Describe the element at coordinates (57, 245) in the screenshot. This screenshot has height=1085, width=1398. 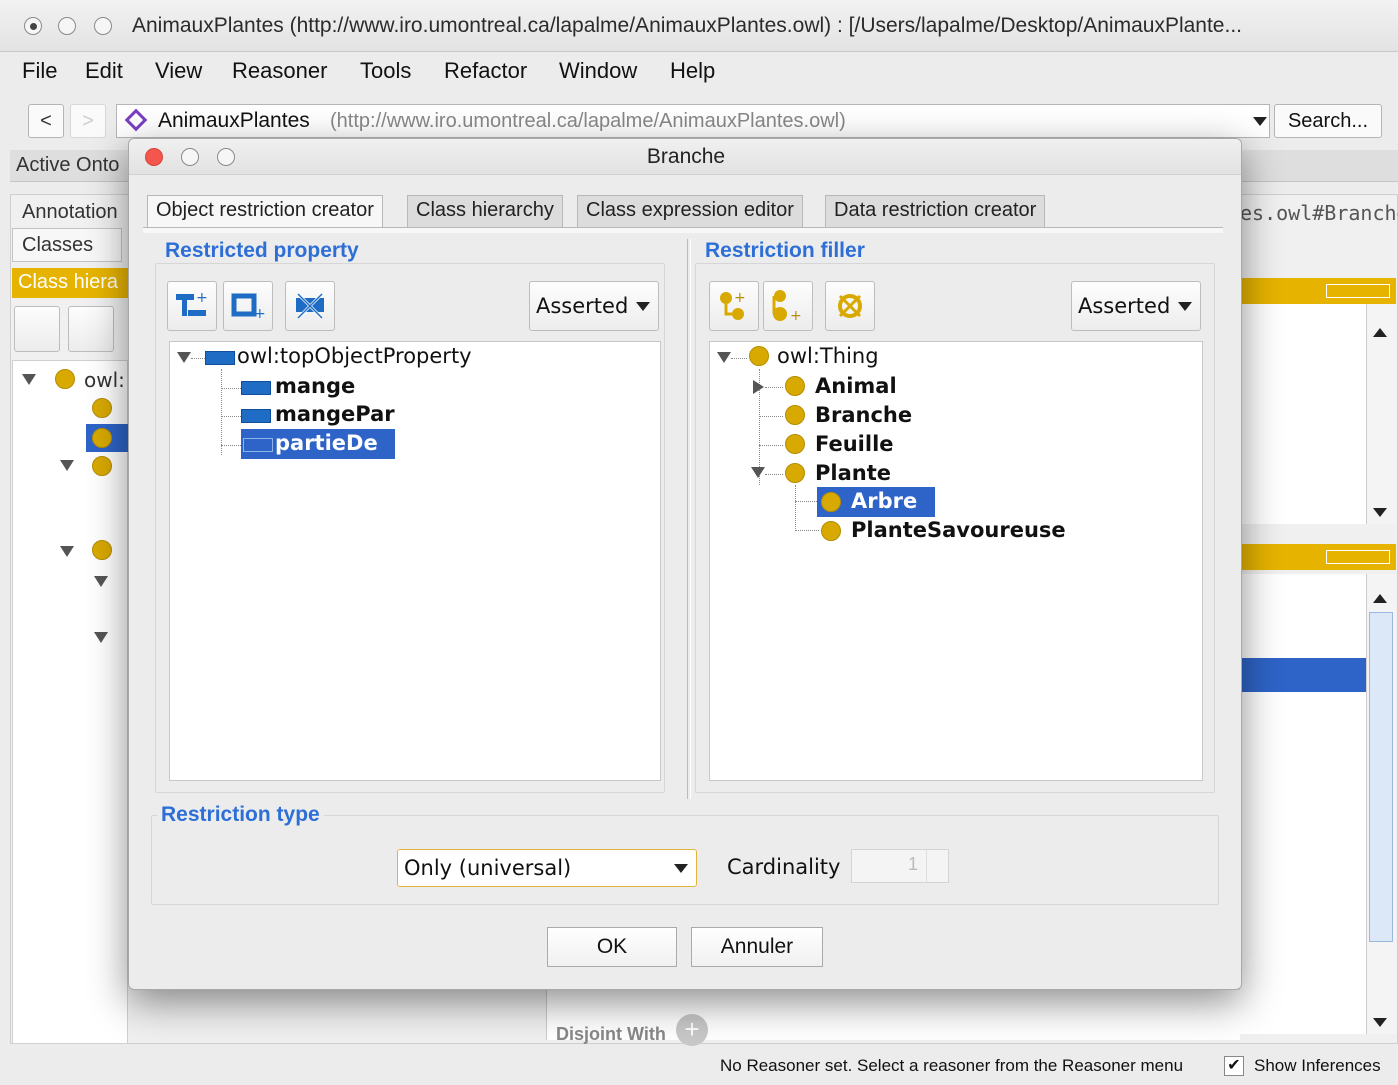
I see `tab-classes: Classes` at that location.